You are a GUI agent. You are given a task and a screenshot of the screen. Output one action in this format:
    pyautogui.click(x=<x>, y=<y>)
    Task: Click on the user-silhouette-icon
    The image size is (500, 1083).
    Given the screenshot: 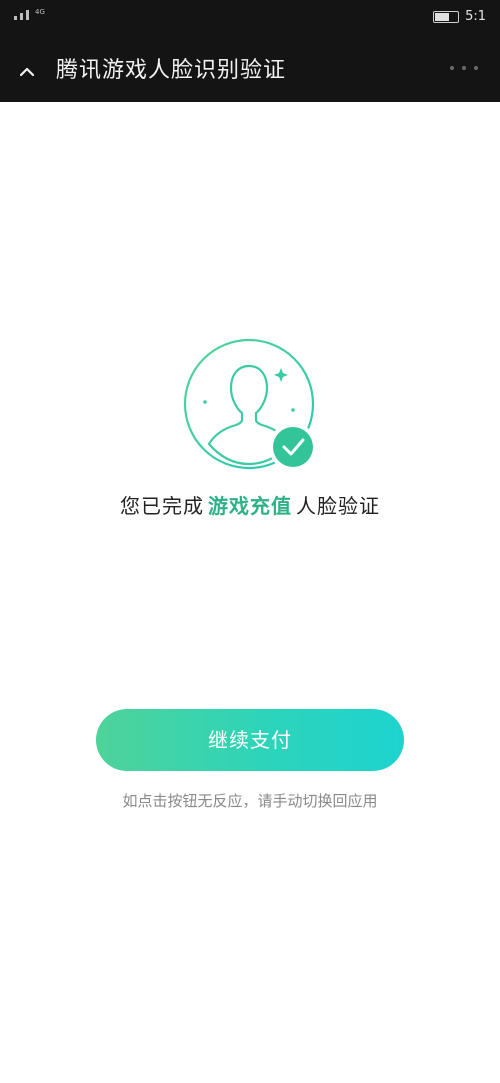 What is the action you would take?
    pyautogui.click(x=250, y=404)
    